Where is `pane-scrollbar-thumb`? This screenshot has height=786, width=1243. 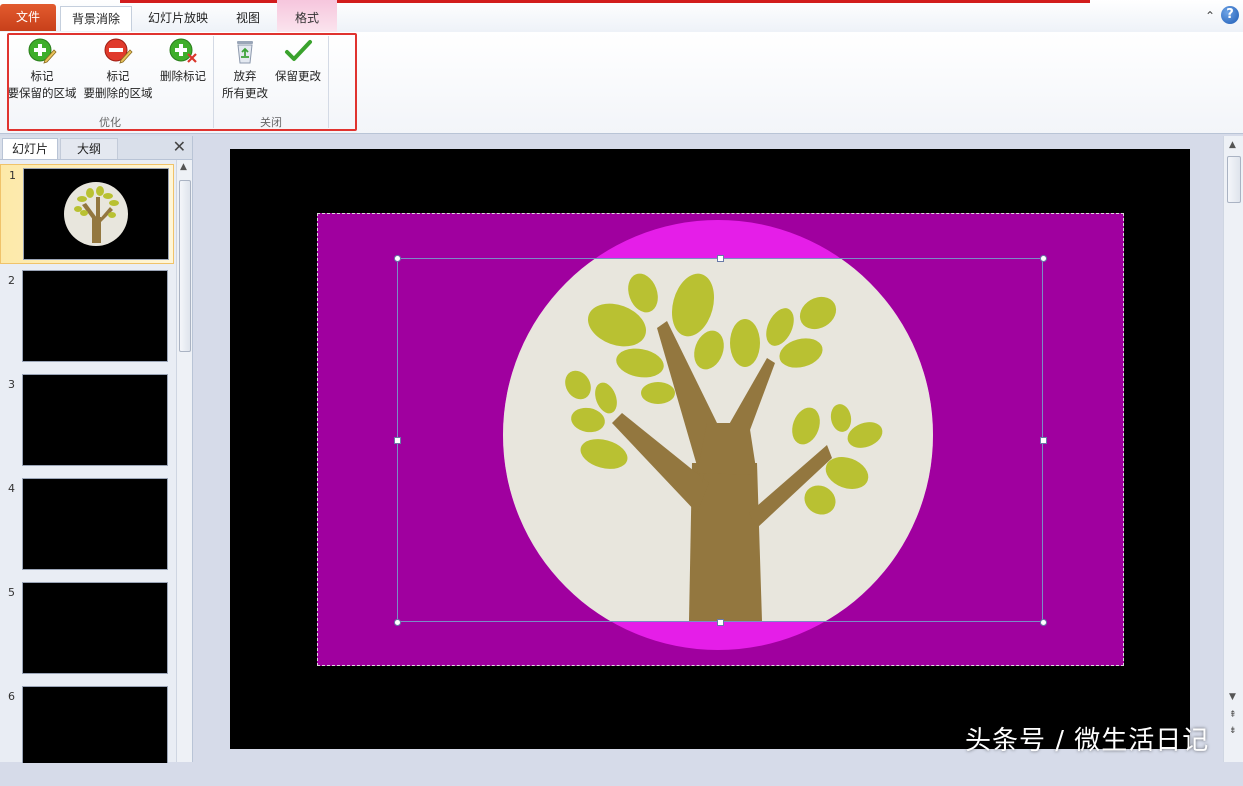
pane-scrollbar-thumb is located at coordinates (185, 266).